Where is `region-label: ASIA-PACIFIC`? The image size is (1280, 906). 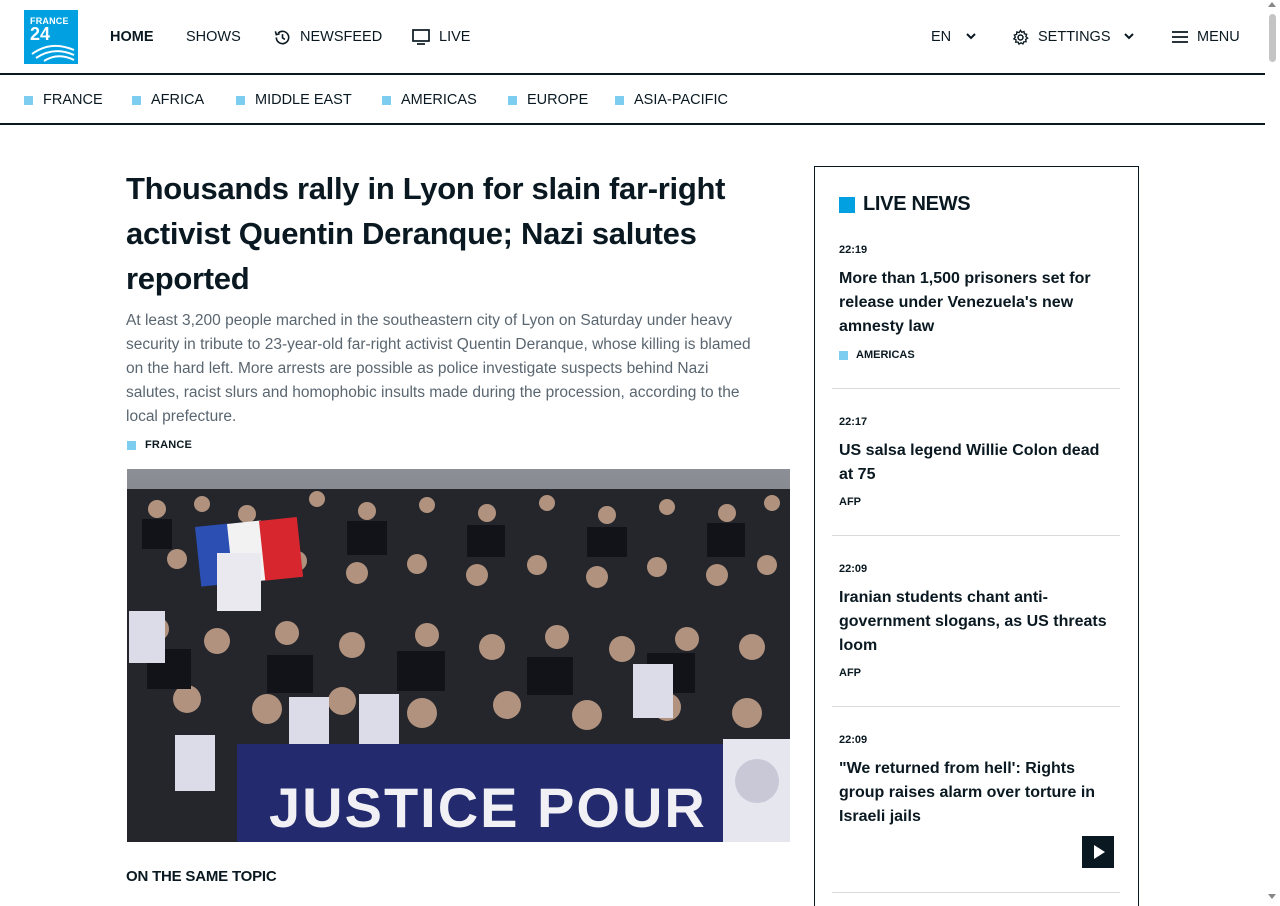 region-label: ASIA-PACIFIC is located at coordinates (681, 100).